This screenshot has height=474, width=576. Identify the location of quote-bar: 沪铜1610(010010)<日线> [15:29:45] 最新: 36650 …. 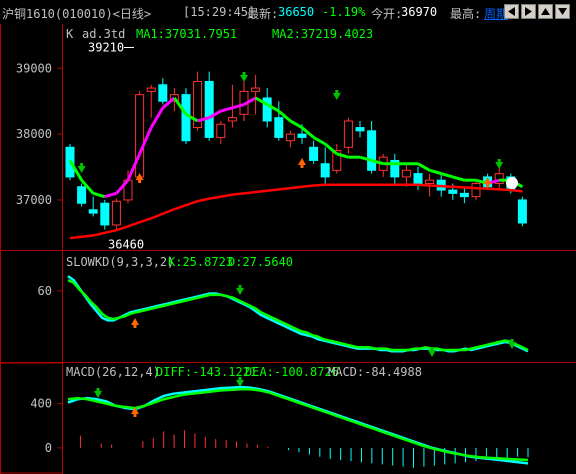
(288, 12).